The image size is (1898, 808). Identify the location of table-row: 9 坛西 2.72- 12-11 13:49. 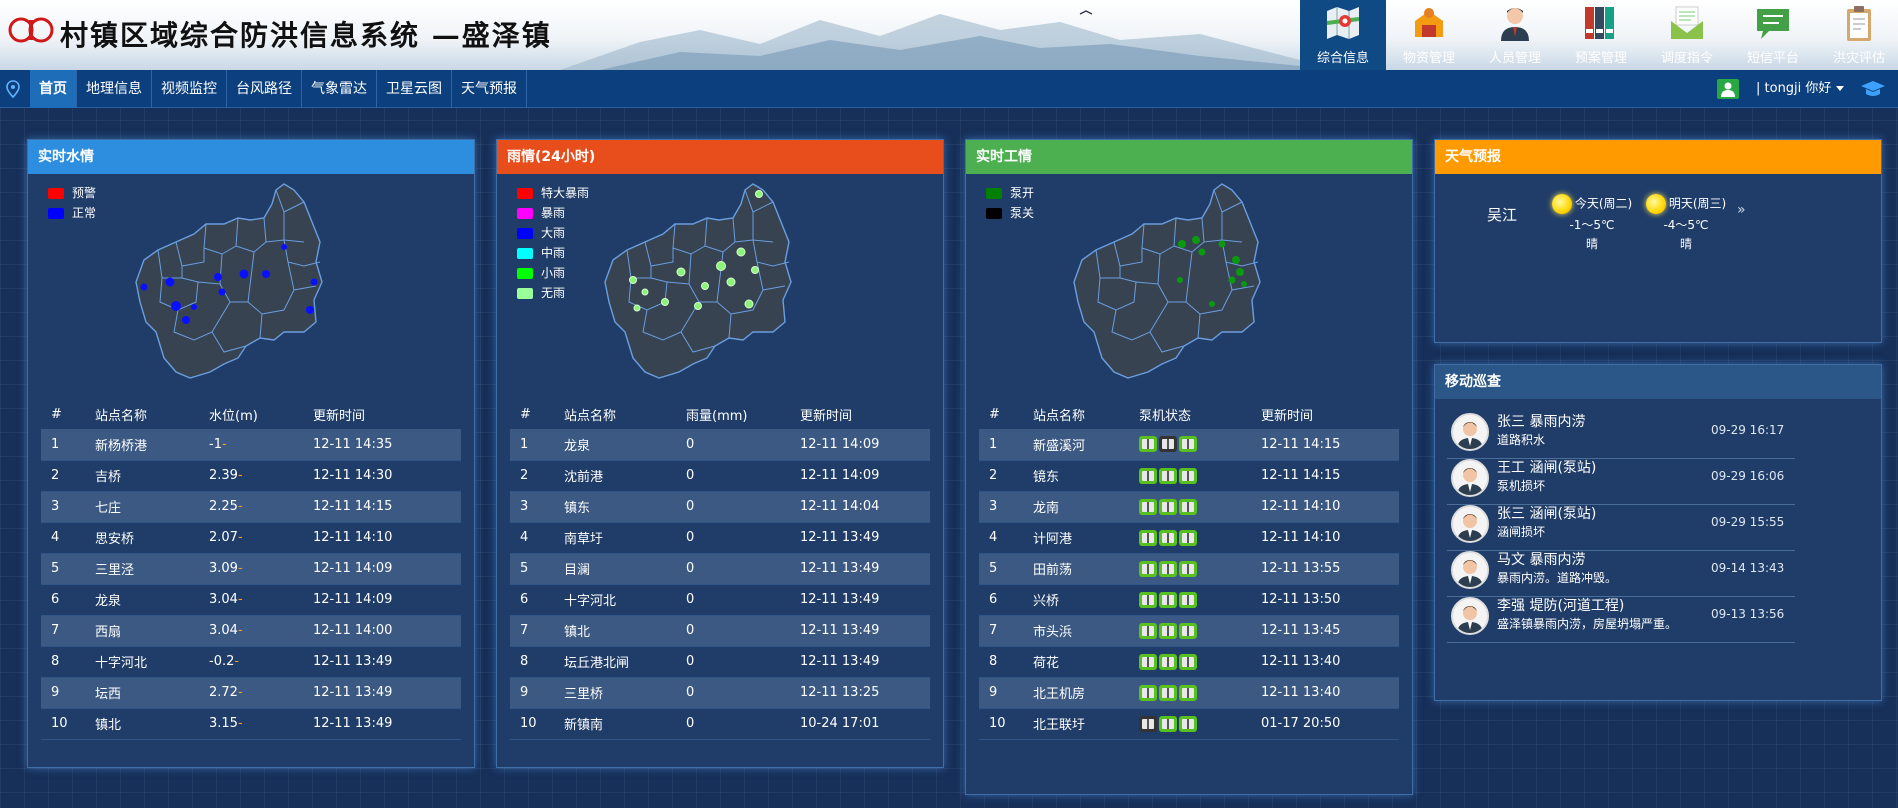
(251, 693).